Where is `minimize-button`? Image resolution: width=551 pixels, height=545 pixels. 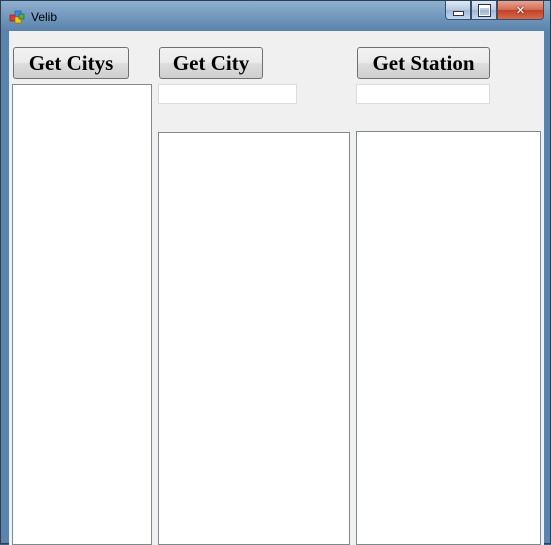 minimize-button is located at coordinates (458, 10).